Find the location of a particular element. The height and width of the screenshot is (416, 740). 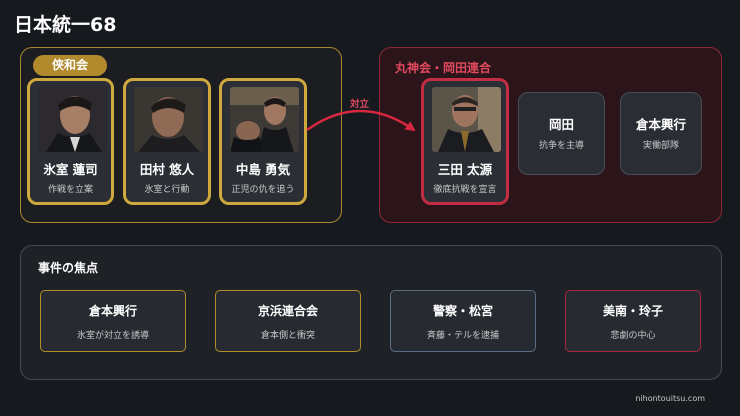

event-card-police: 警察・松宮 斉藤・テルを逮捕 is located at coordinates (463, 321).